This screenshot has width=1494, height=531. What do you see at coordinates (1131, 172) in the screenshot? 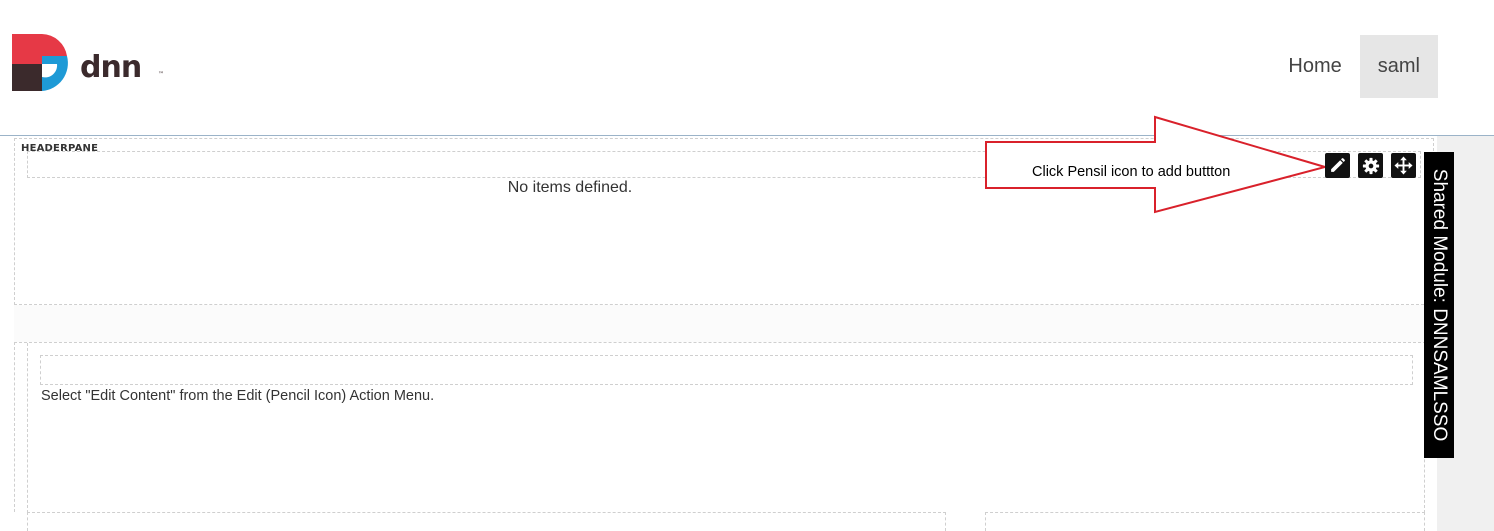
I see `annotation-text: Click Pensil icon to add buttton` at bounding box center [1131, 172].